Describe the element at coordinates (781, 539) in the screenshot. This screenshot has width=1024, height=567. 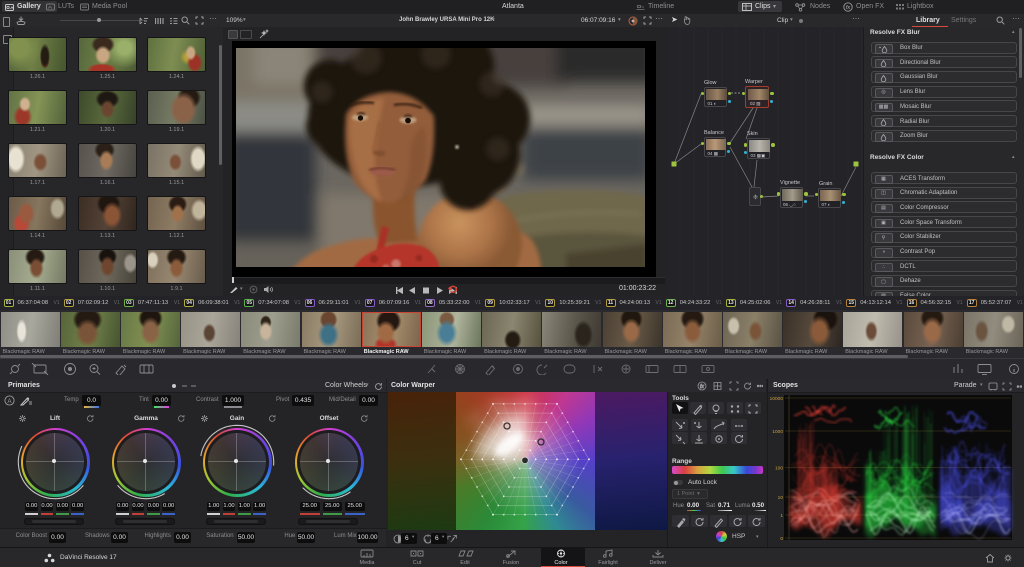
I see `svg-text: 0` at that location.